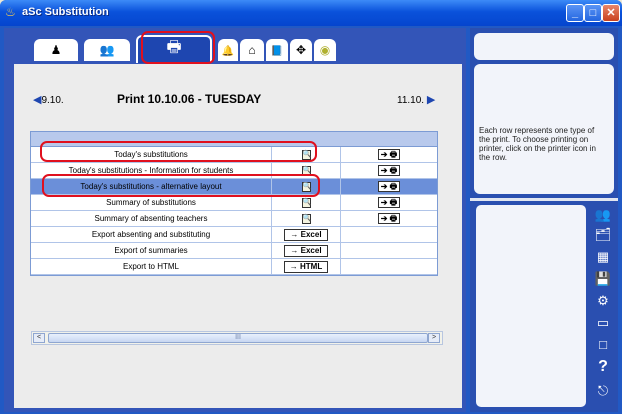 The image size is (622, 414). I want to click on title-bar: ♨ aSc Substitution _ □ ✕, so click(311, 13).